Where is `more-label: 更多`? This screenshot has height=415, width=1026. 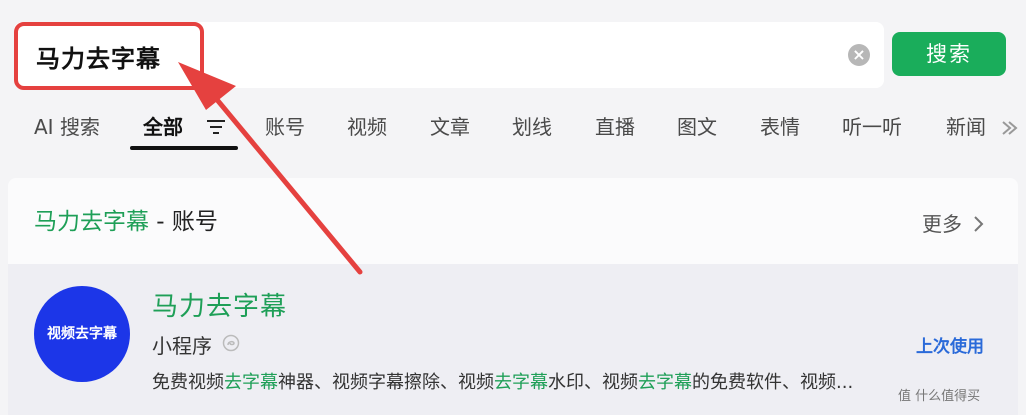
more-label: 更多 is located at coordinates (942, 224).